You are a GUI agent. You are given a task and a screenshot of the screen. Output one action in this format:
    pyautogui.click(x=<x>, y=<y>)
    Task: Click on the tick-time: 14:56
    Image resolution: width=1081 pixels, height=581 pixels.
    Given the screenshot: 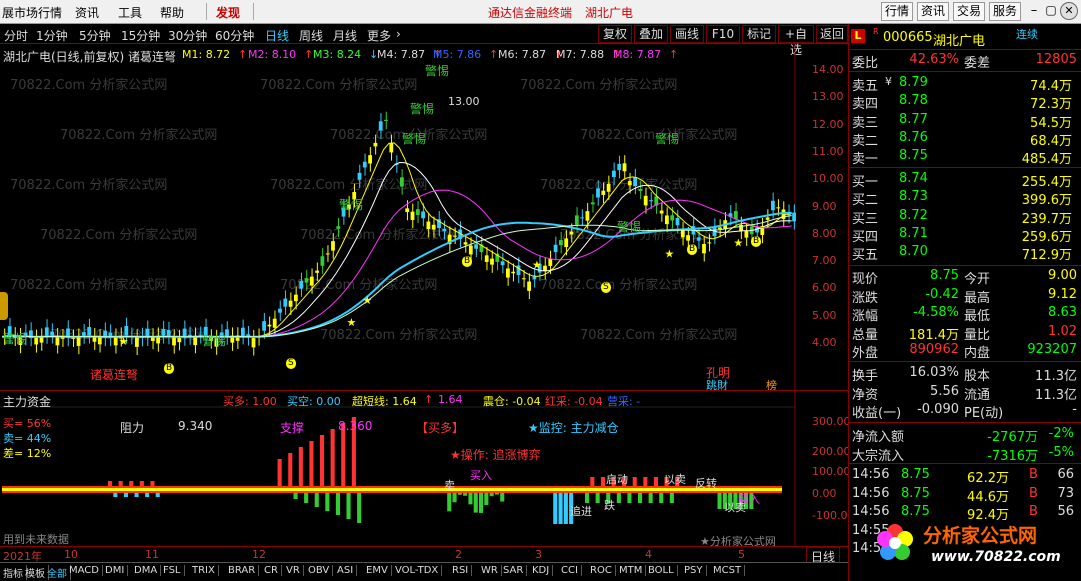 What is the action you would take?
    pyautogui.click(x=871, y=474)
    